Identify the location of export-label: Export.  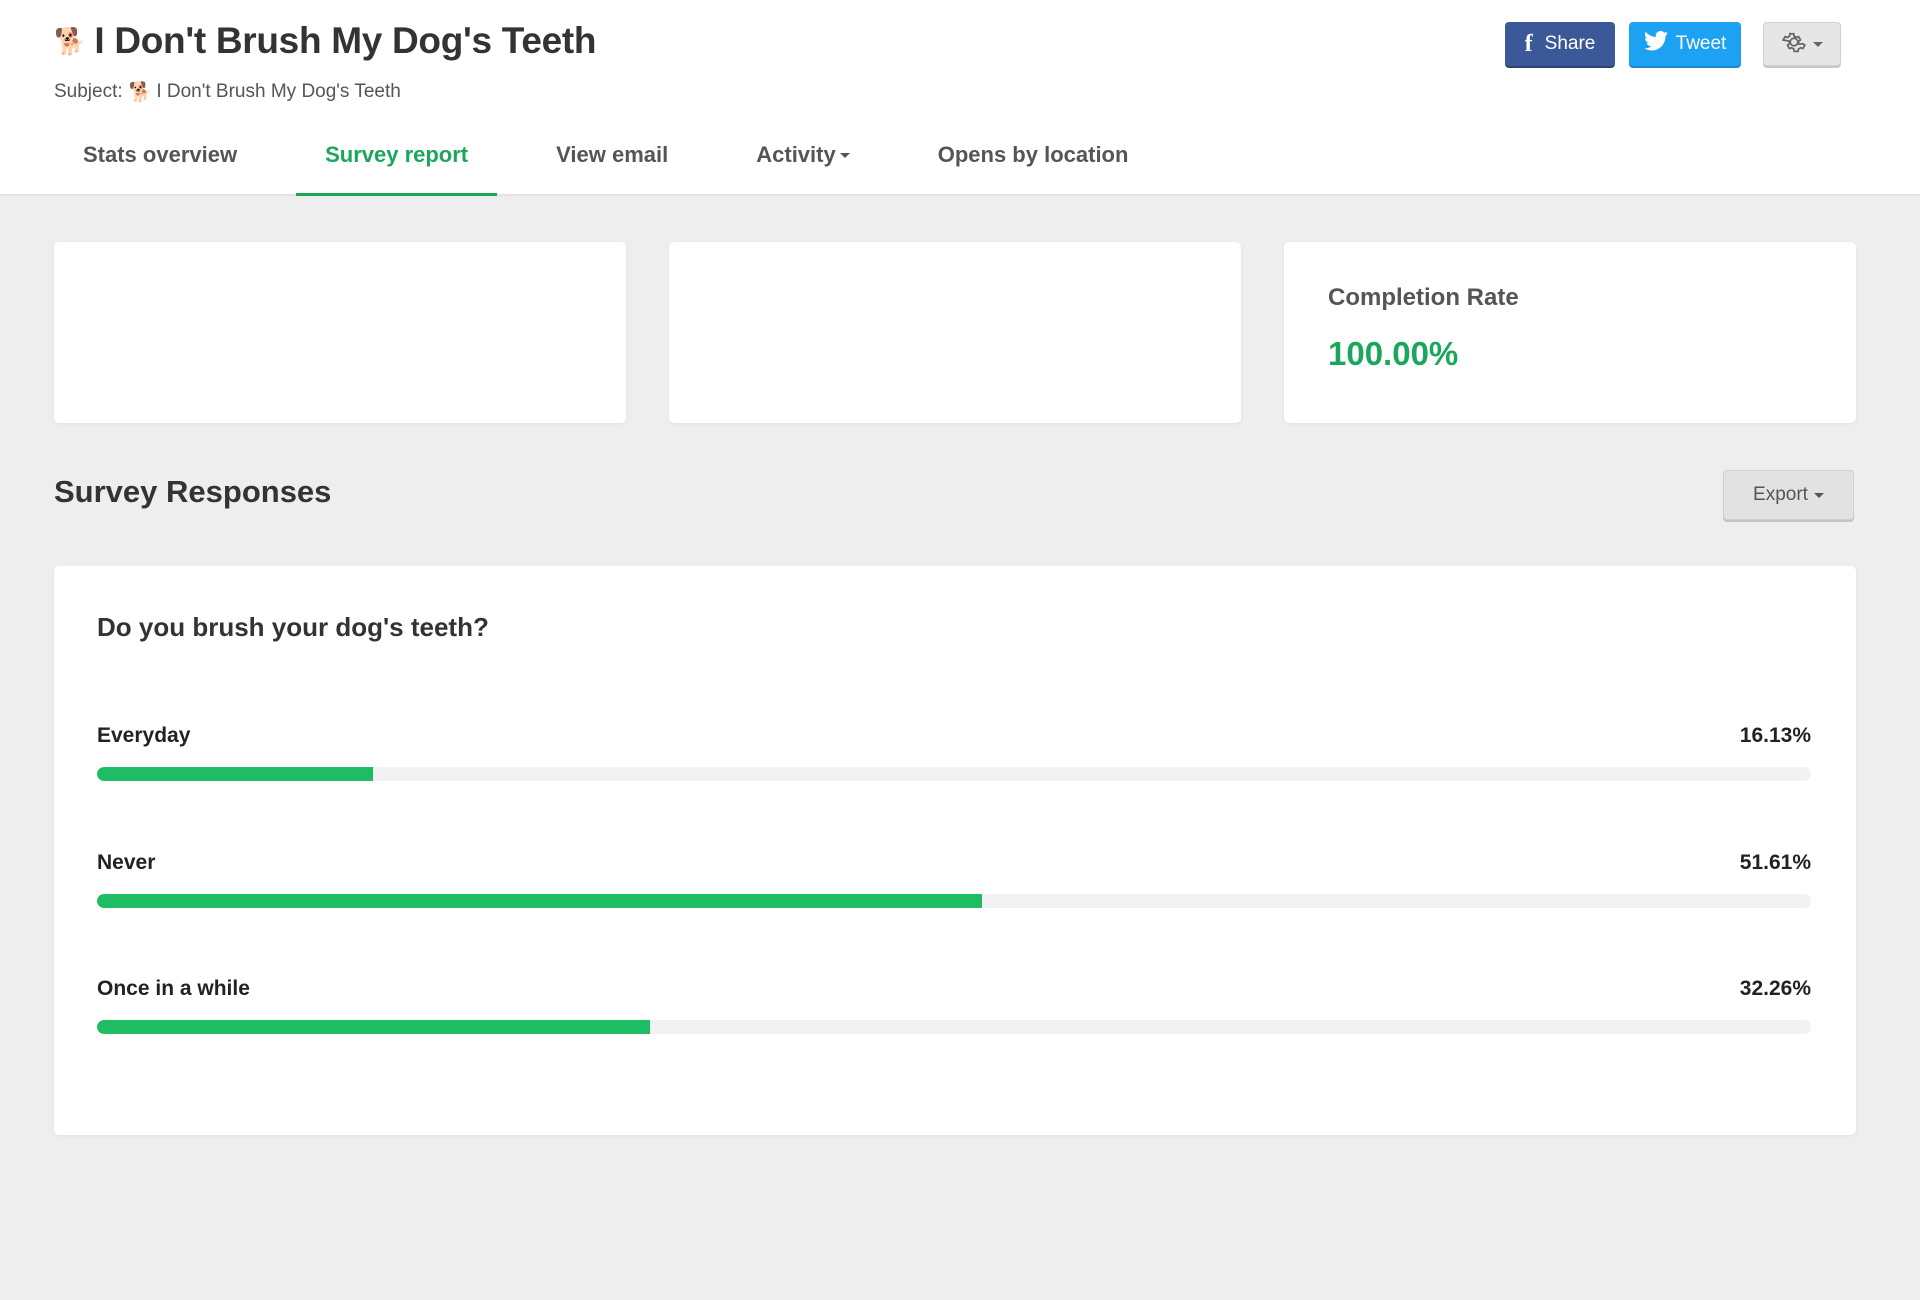
(1780, 494).